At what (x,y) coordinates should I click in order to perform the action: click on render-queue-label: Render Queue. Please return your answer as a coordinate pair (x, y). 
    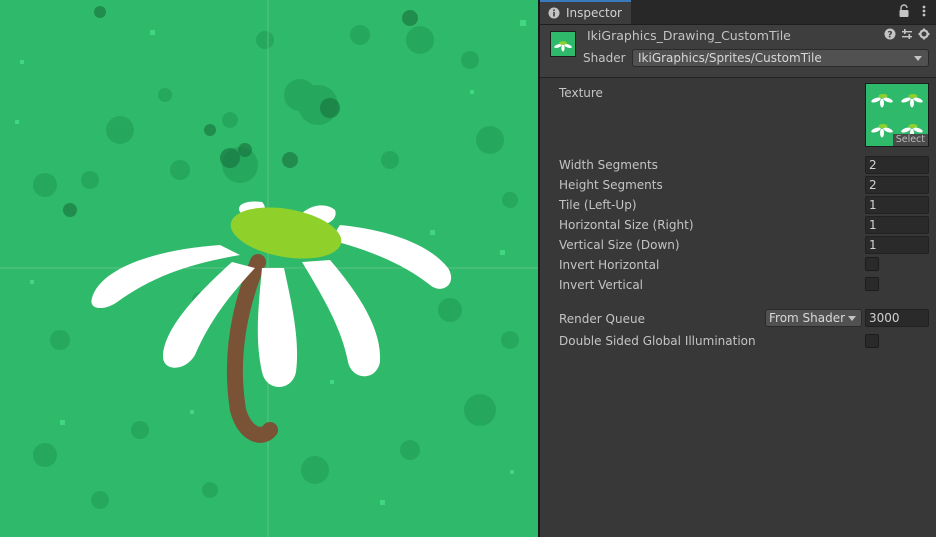
    Looking at the image, I should click on (602, 319).